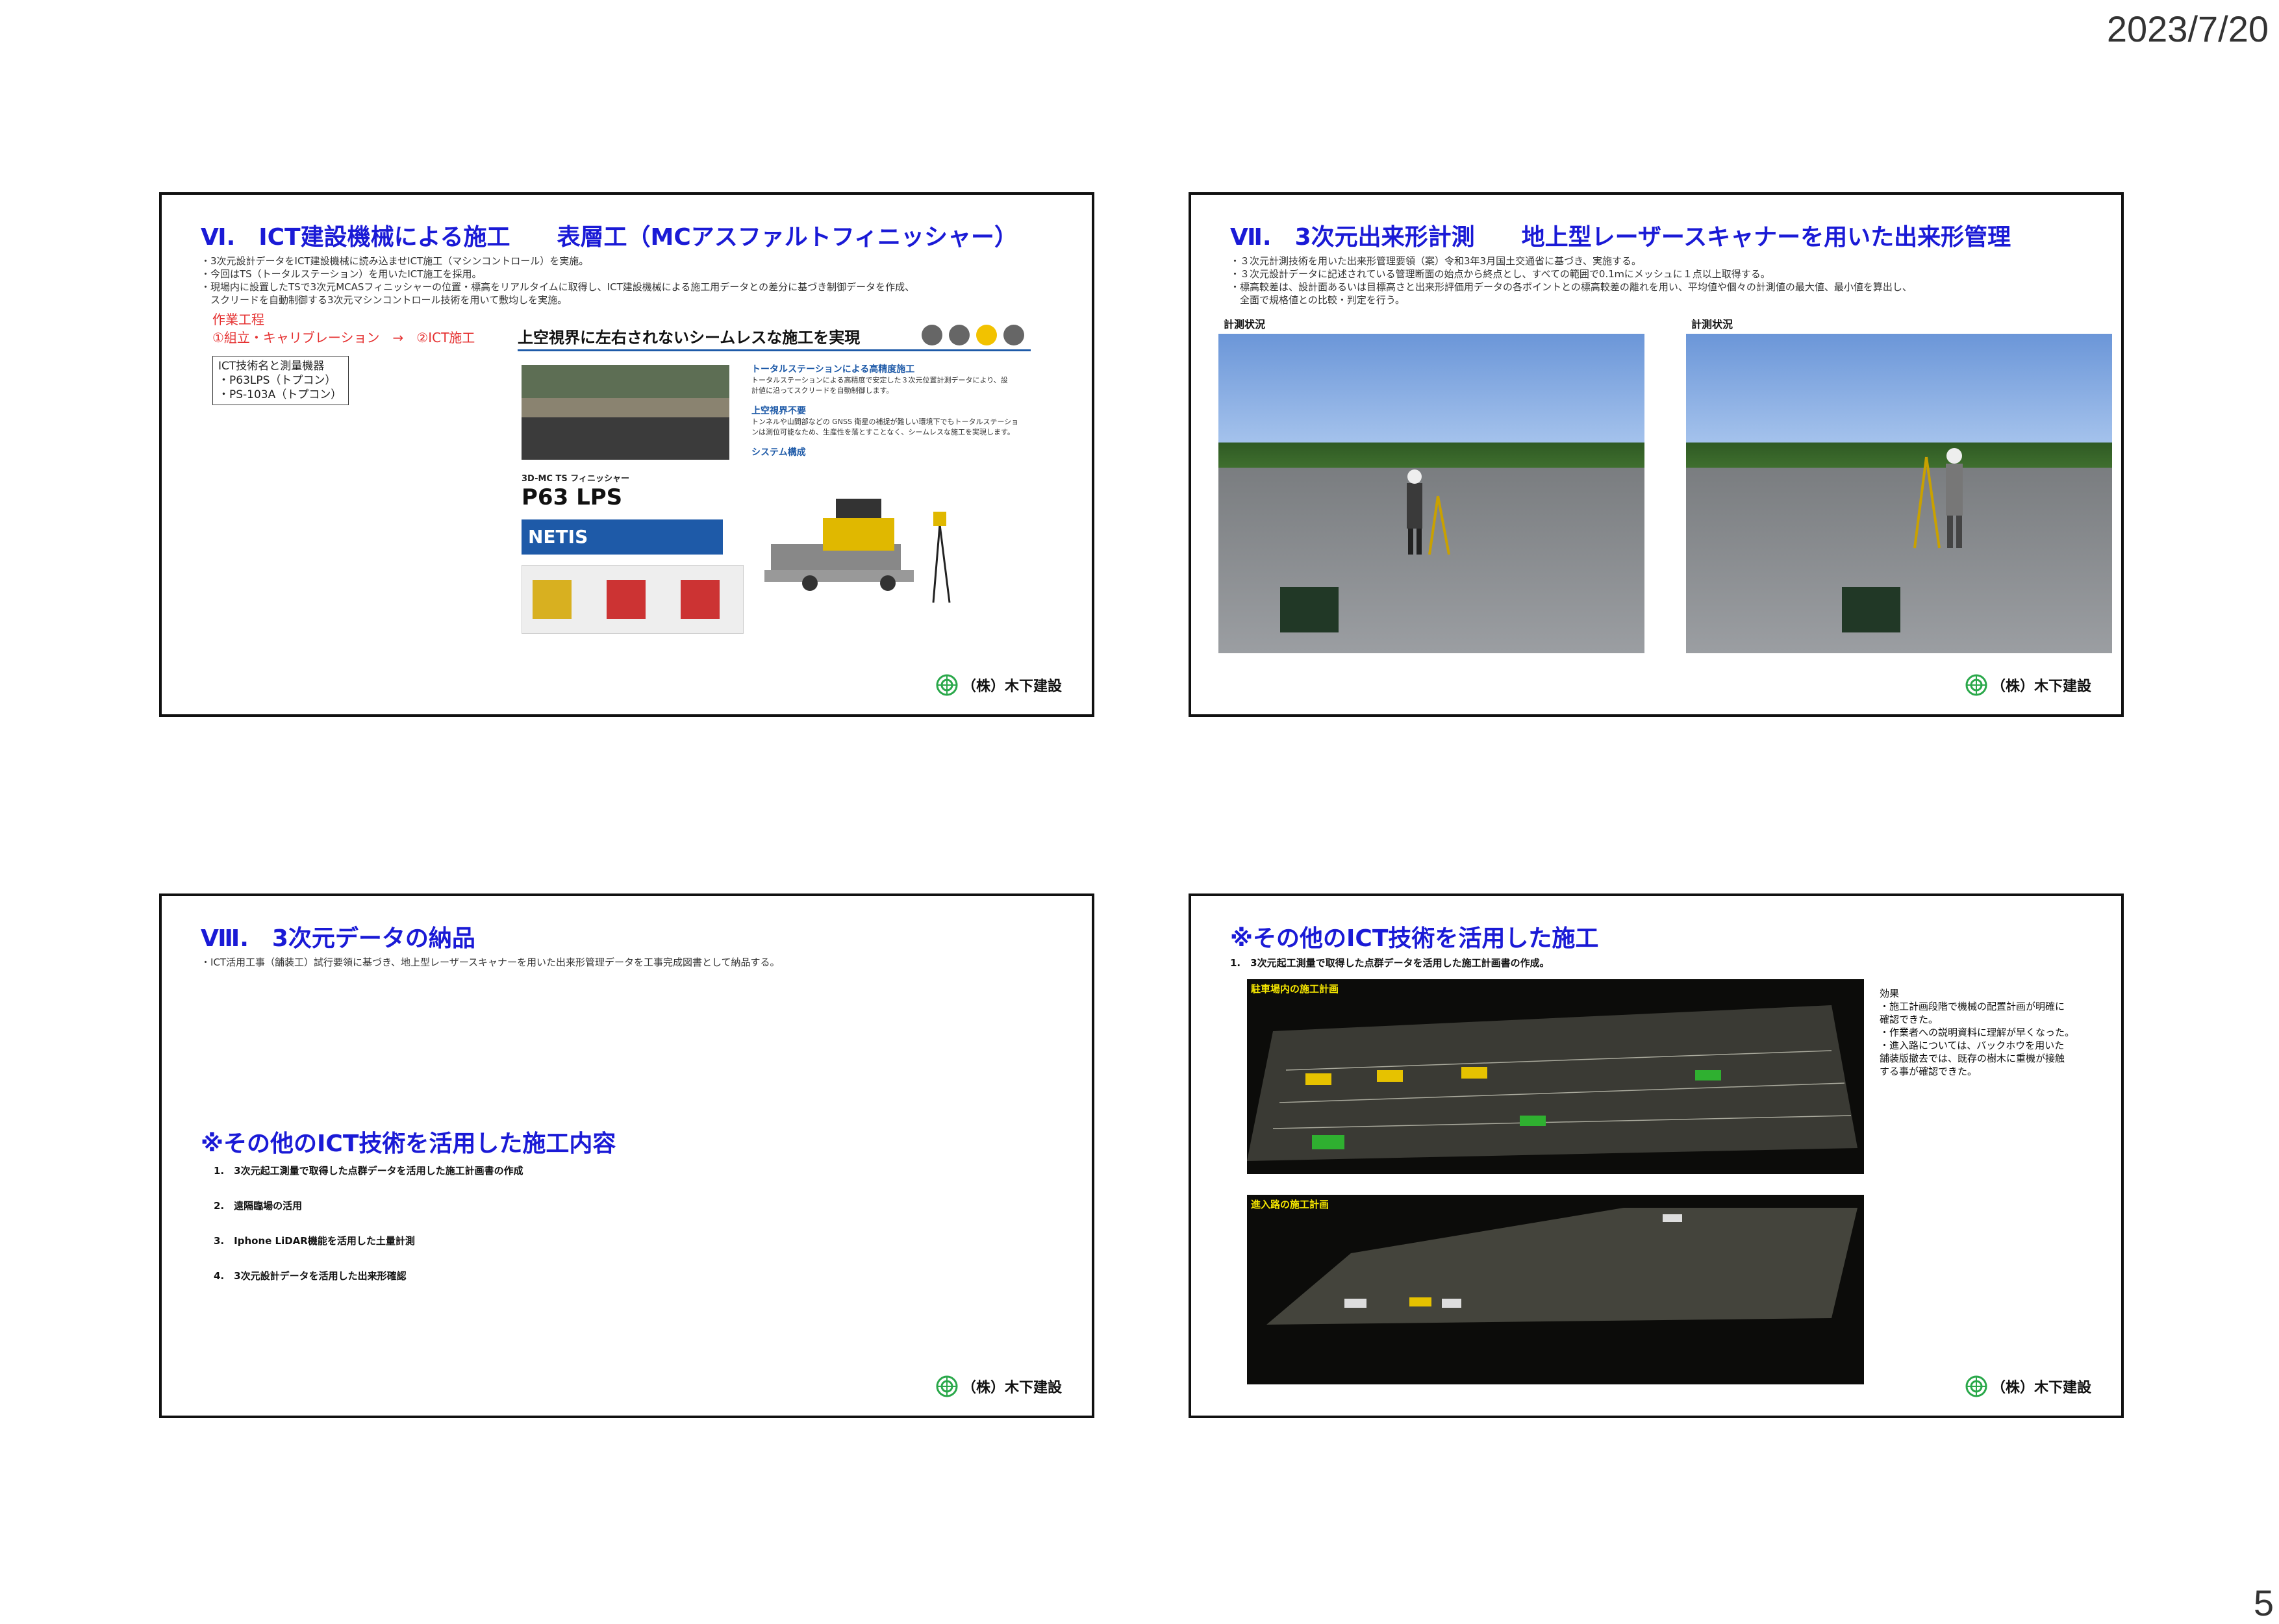 This screenshot has height=1624, width=2279. I want to click on bullet-2: ・今回はTS（トータルステーション）を用いたICT施工を採用。, so click(342, 274).